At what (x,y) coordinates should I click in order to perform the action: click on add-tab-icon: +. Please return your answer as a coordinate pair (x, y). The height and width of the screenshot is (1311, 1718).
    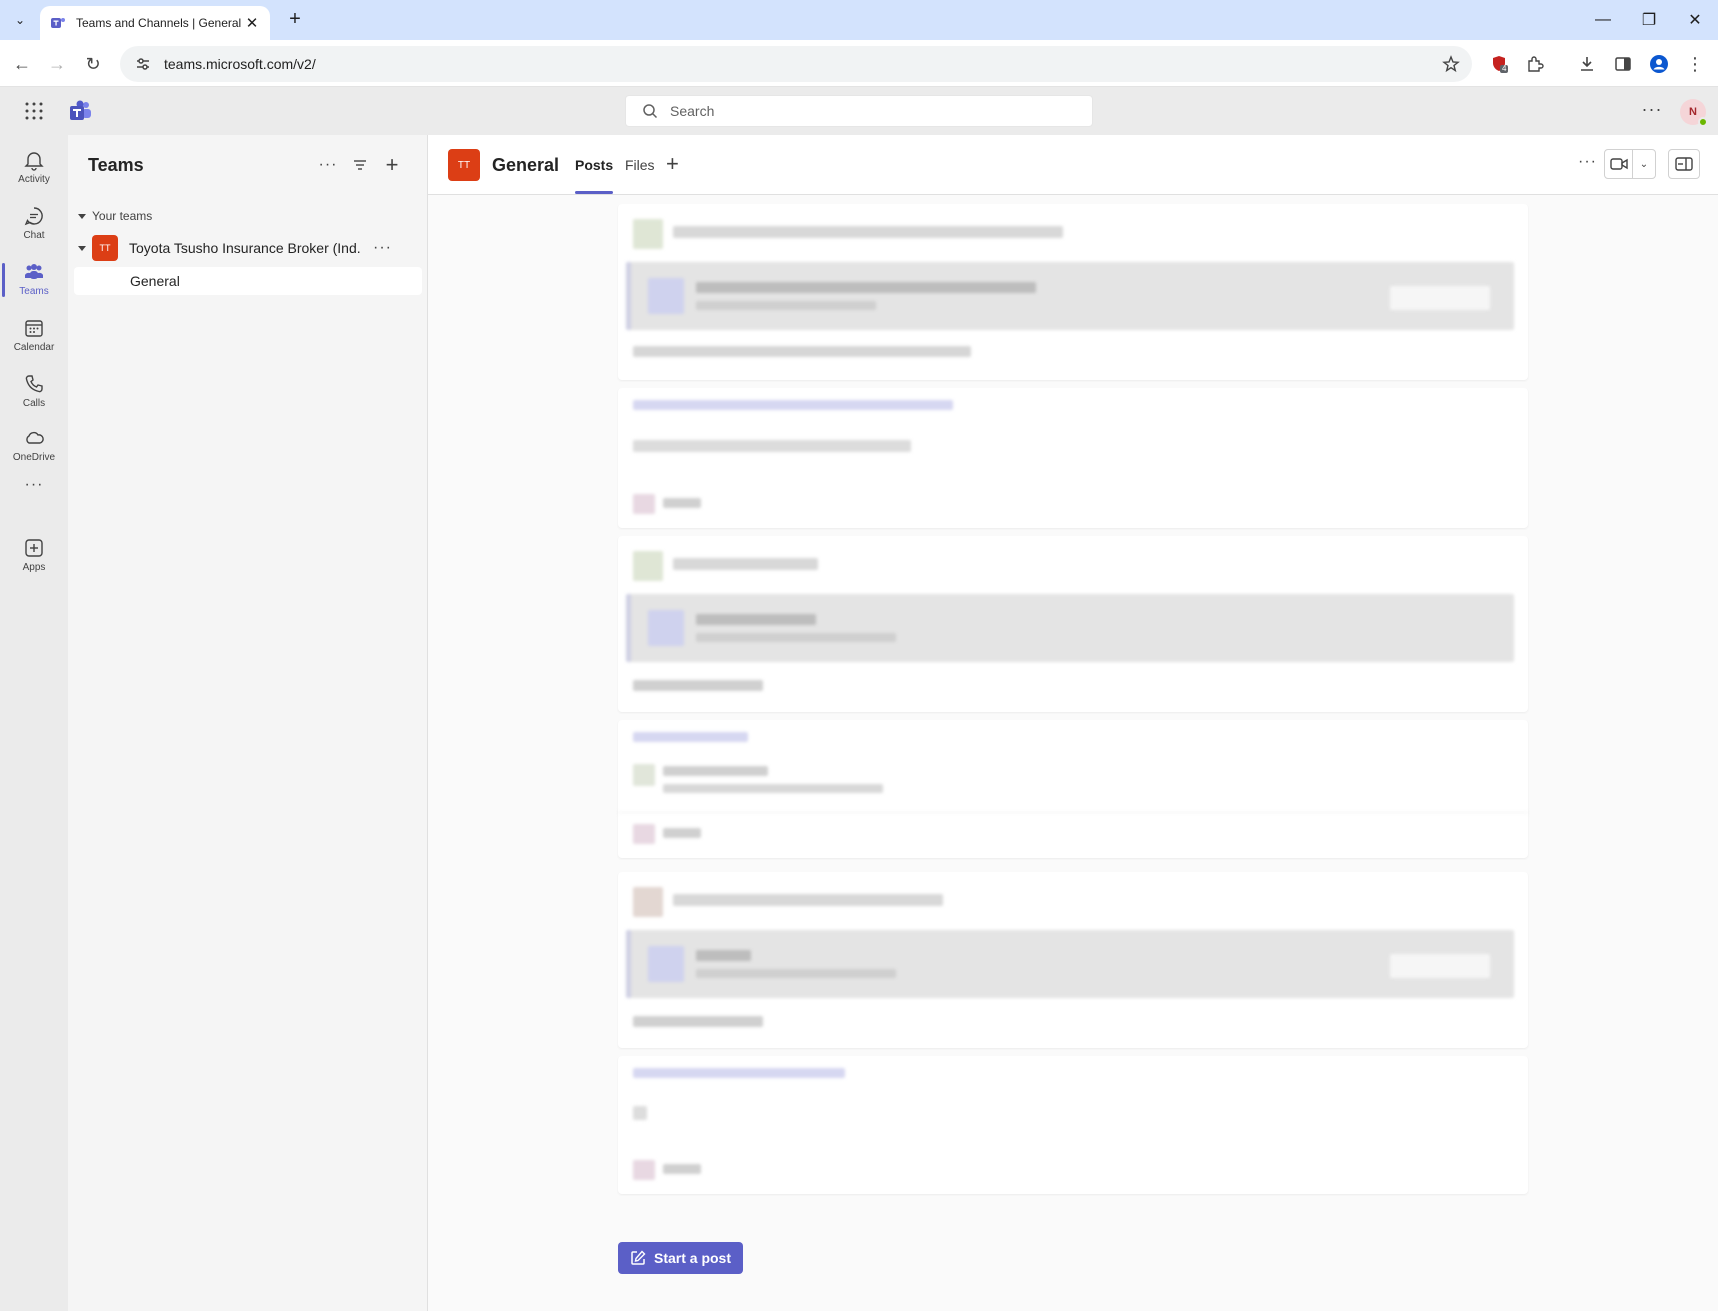
    Looking at the image, I should click on (672, 164).